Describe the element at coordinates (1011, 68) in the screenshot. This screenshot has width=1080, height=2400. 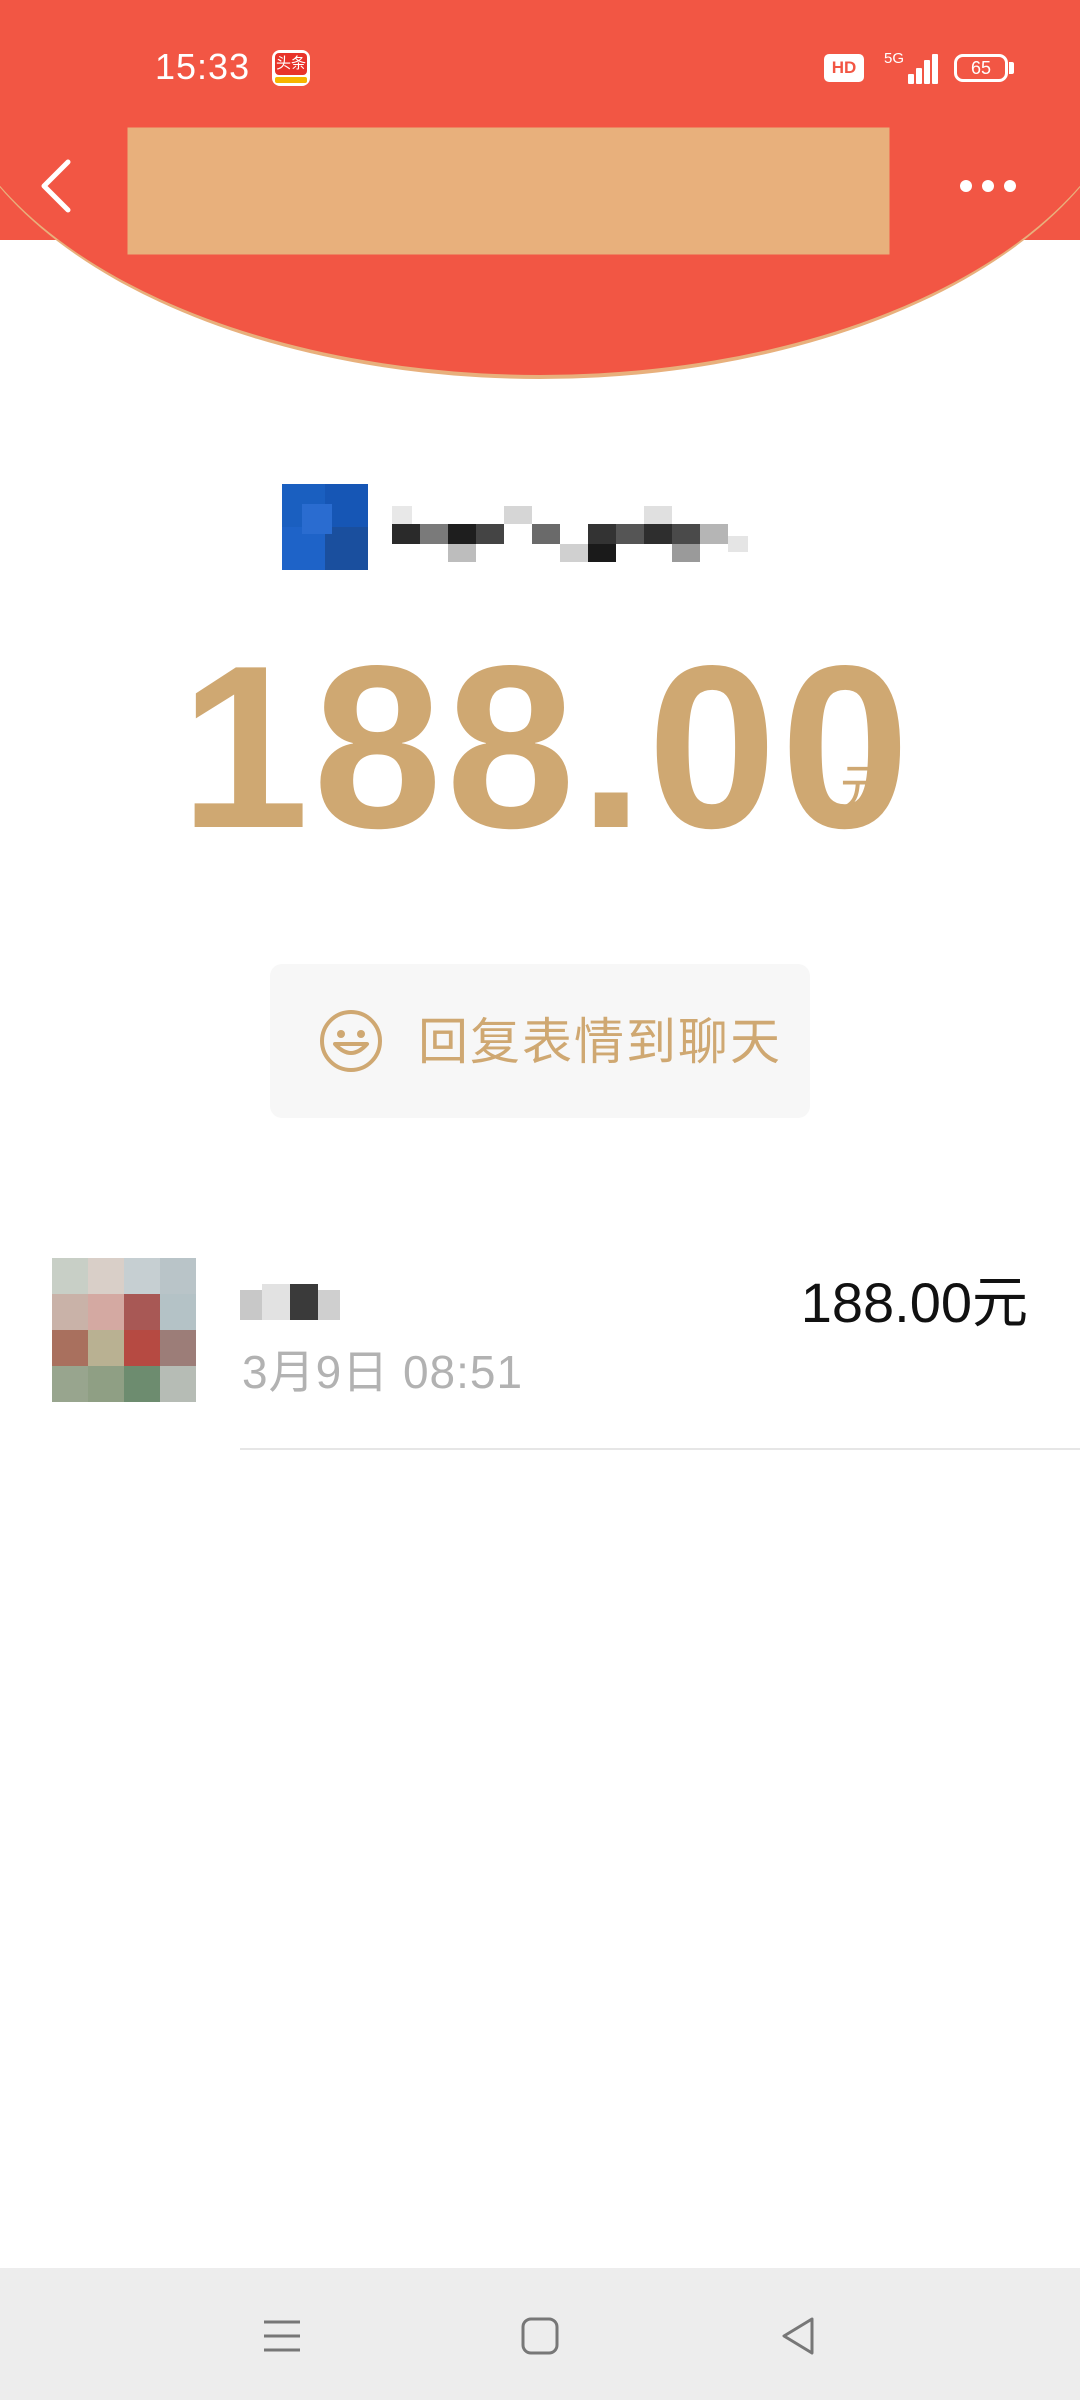
I see `battery-tip` at that location.